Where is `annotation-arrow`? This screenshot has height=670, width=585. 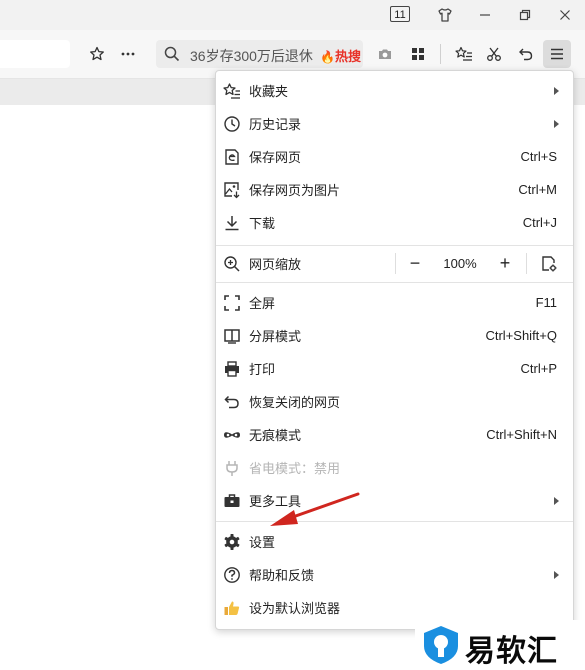 annotation-arrow is located at coordinates (315, 509).